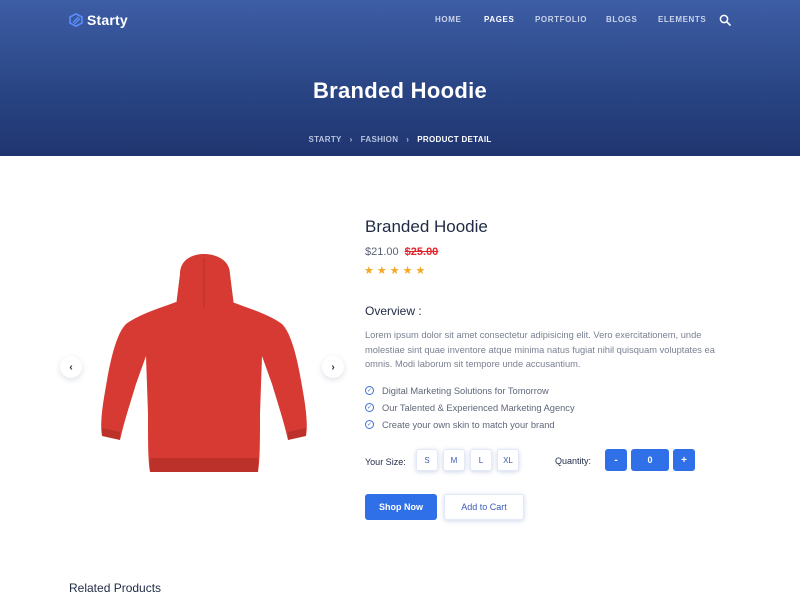 The height and width of the screenshot is (600, 800). I want to click on product-price: $21.00 $25.00, so click(401, 252).